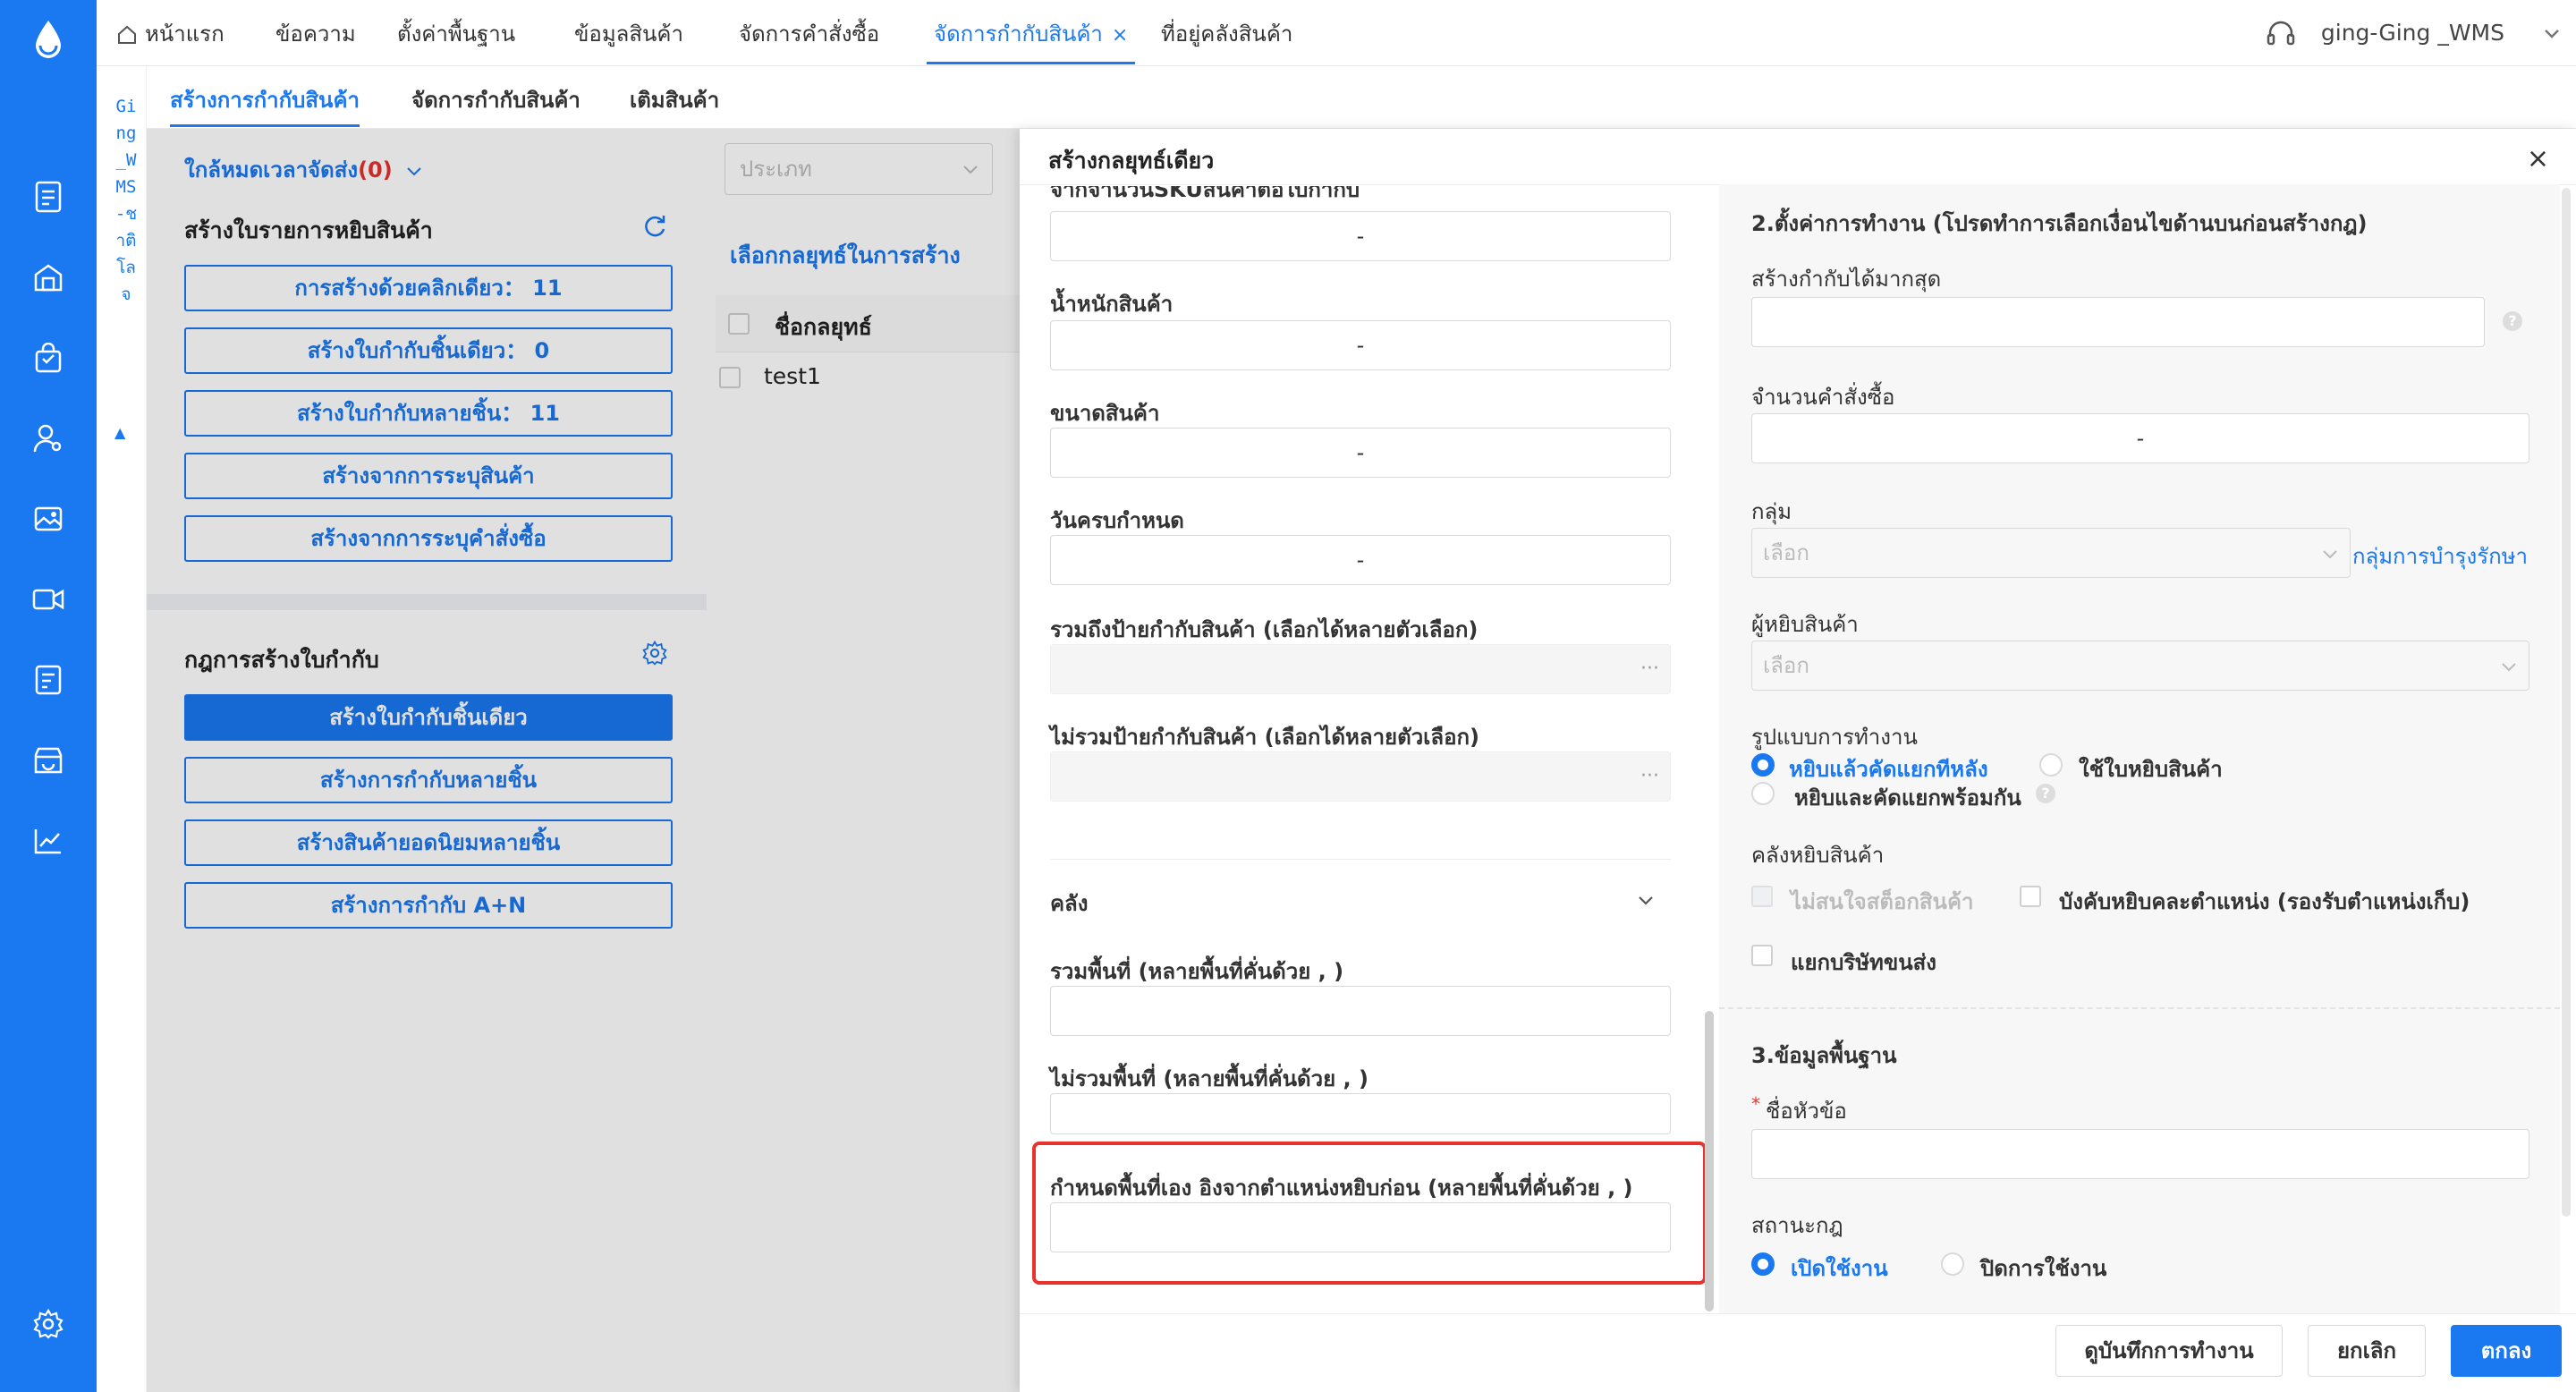 This screenshot has height=1392, width=2576. Describe the element at coordinates (2538, 158) in the screenshot. I see `close-icon: ×` at that location.